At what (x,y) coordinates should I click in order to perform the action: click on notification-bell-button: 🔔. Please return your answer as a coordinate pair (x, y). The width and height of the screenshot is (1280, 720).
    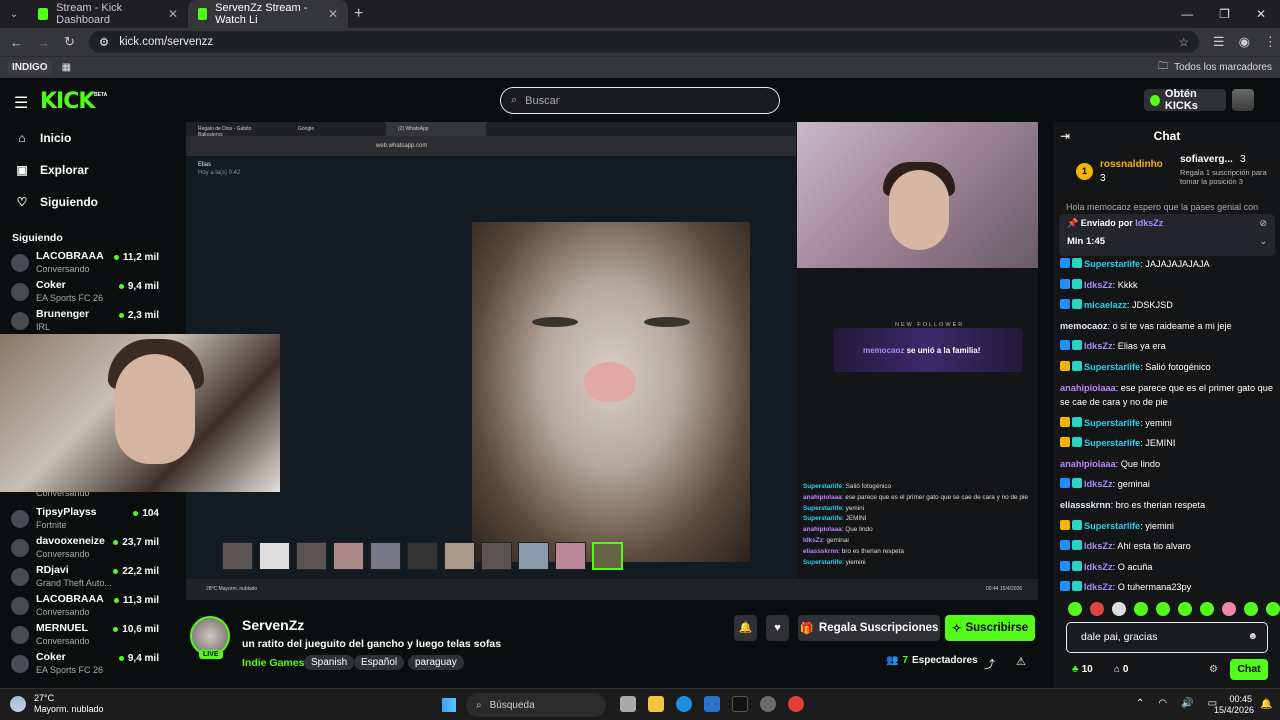
    Looking at the image, I should click on (745, 628).